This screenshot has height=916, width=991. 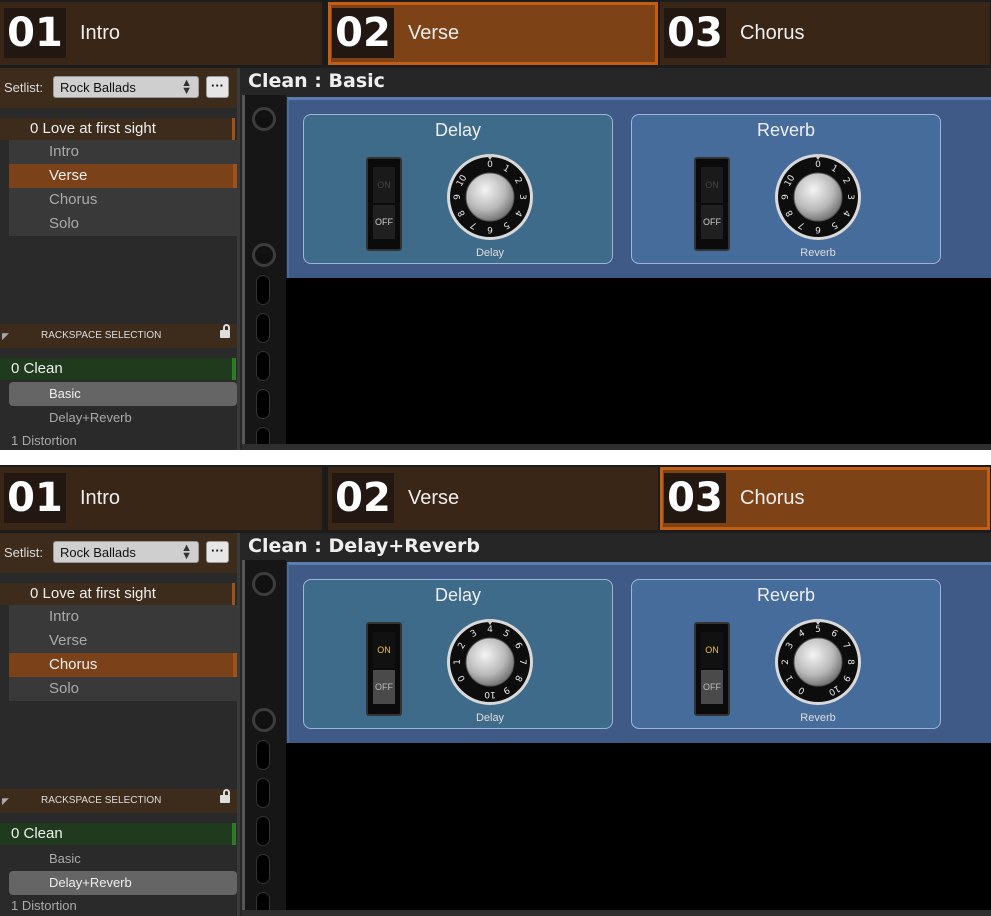 I want to click on song-parts-bar: 01 Intro 02 Verse 03 Chorus, so click(x=495, y=34).